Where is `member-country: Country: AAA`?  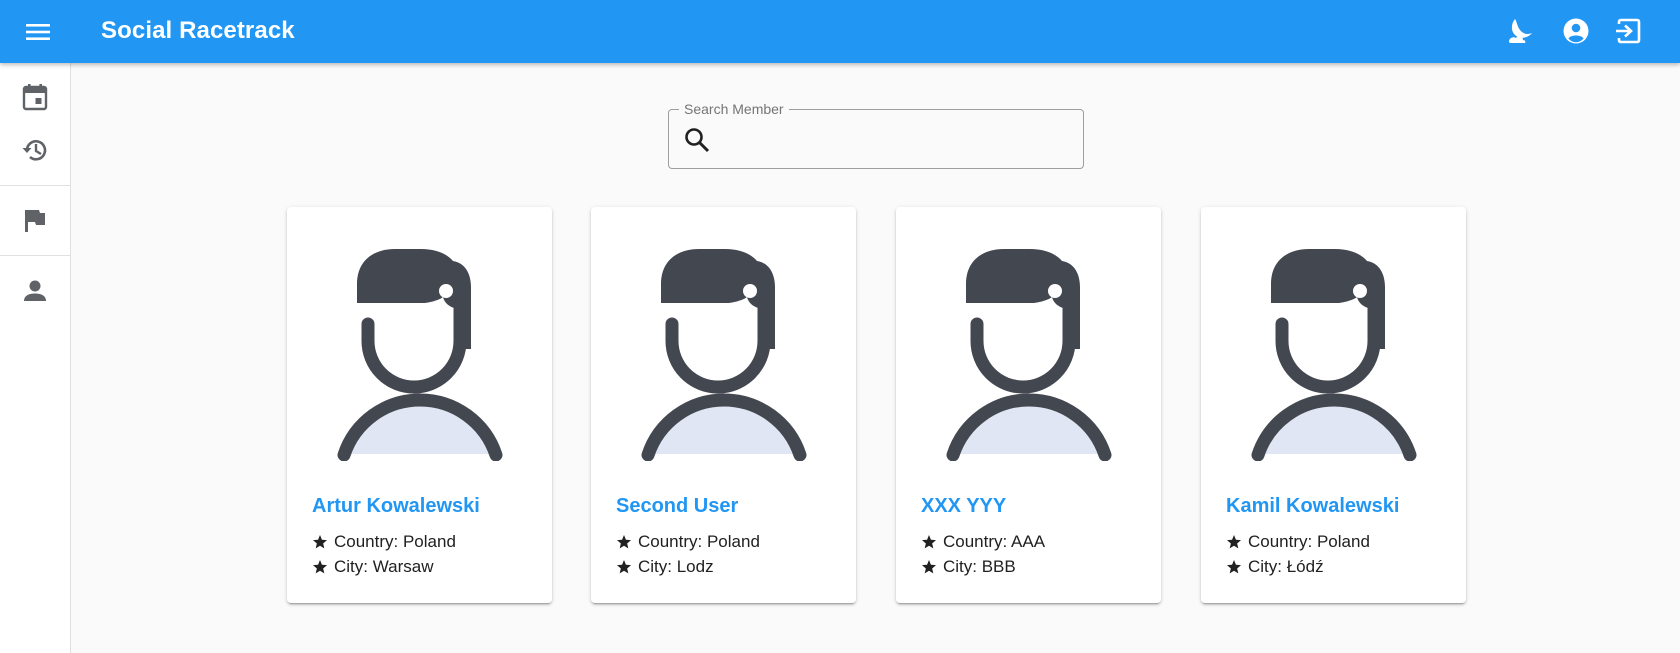 member-country: Country: AAA is located at coordinates (983, 542).